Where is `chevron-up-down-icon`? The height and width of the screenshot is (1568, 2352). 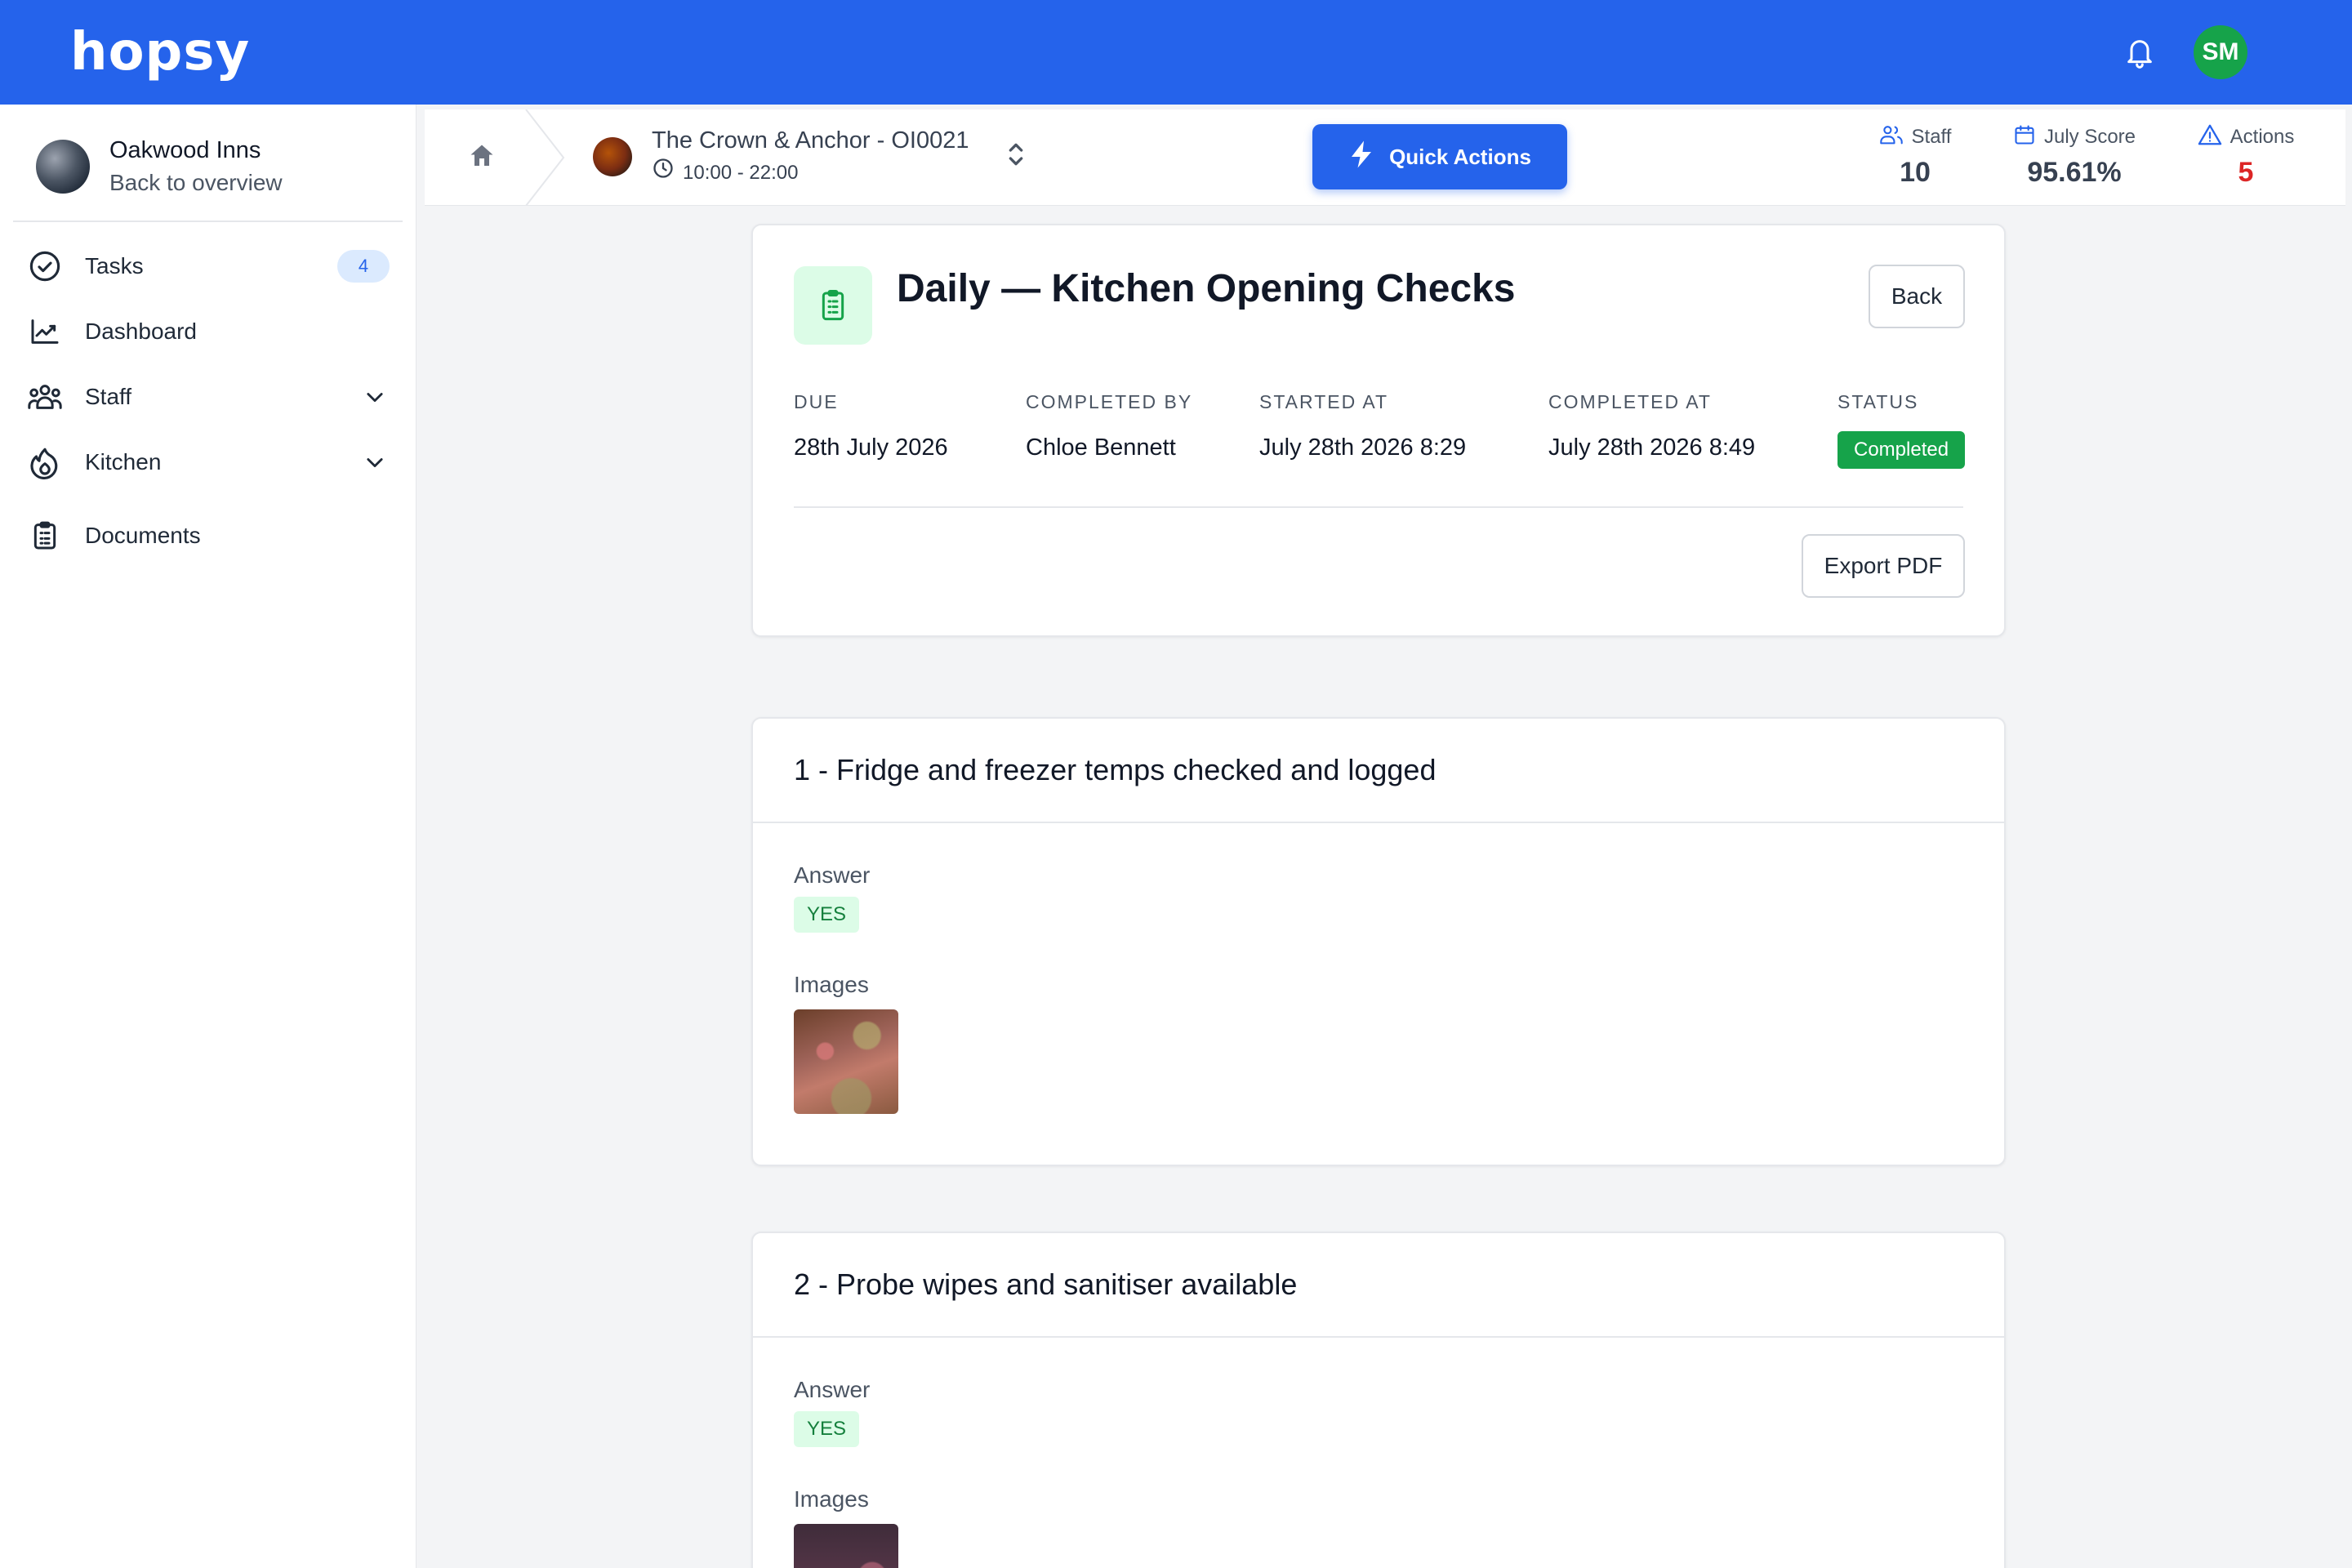 chevron-up-down-icon is located at coordinates (1016, 156).